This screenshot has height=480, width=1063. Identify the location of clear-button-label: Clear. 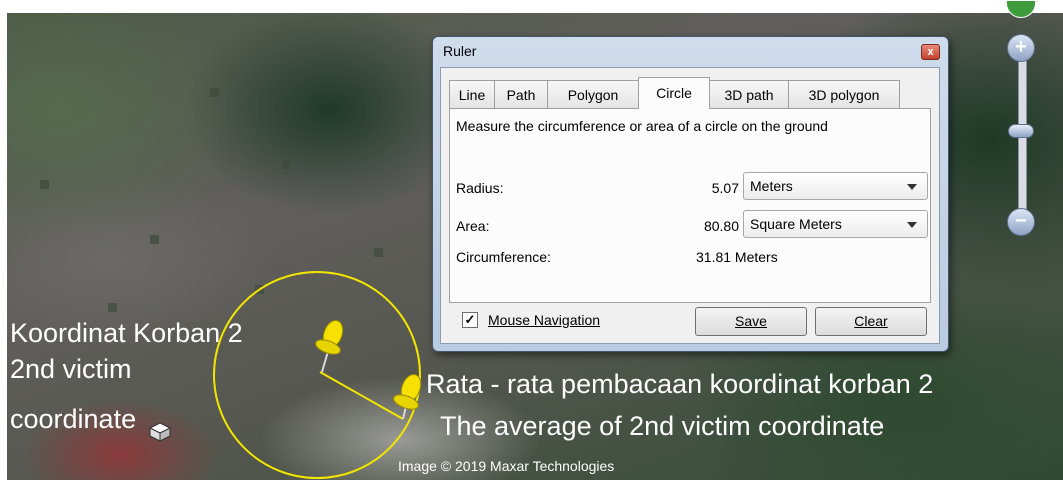
(871, 321).